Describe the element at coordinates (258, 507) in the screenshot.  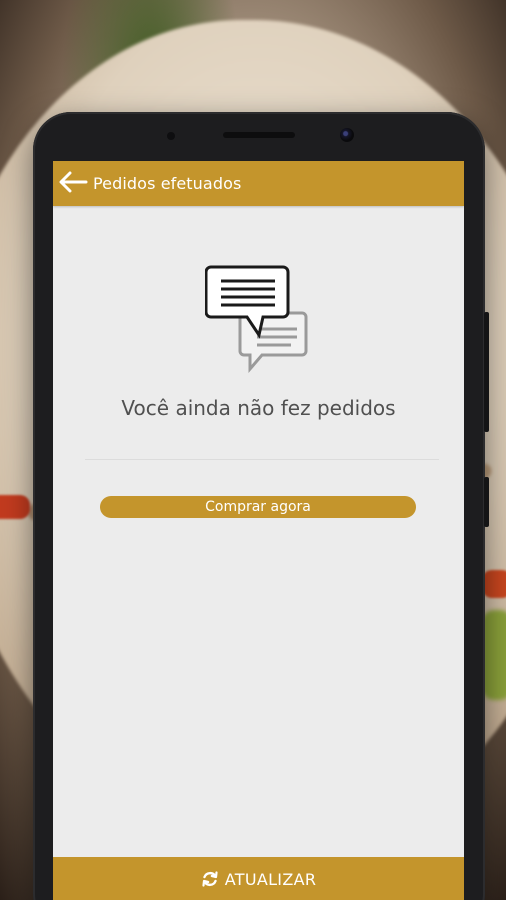
I see `buy-now-button: Comprar agora` at that location.